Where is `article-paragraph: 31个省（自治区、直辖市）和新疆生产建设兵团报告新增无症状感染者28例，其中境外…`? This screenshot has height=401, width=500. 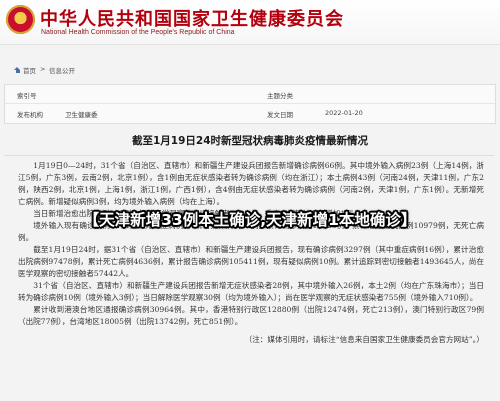 article-paragraph: 31个省（自治区、直辖市）和新疆生产建设兵团报告新增无症状感染者28例，其中境外… is located at coordinates (251, 291).